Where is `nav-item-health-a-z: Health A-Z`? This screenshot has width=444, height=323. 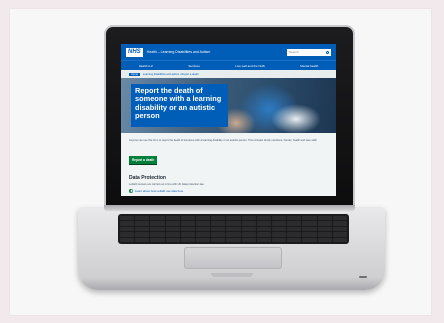
nav-item-health-a-z: Health A-Z is located at coordinates (146, 66).